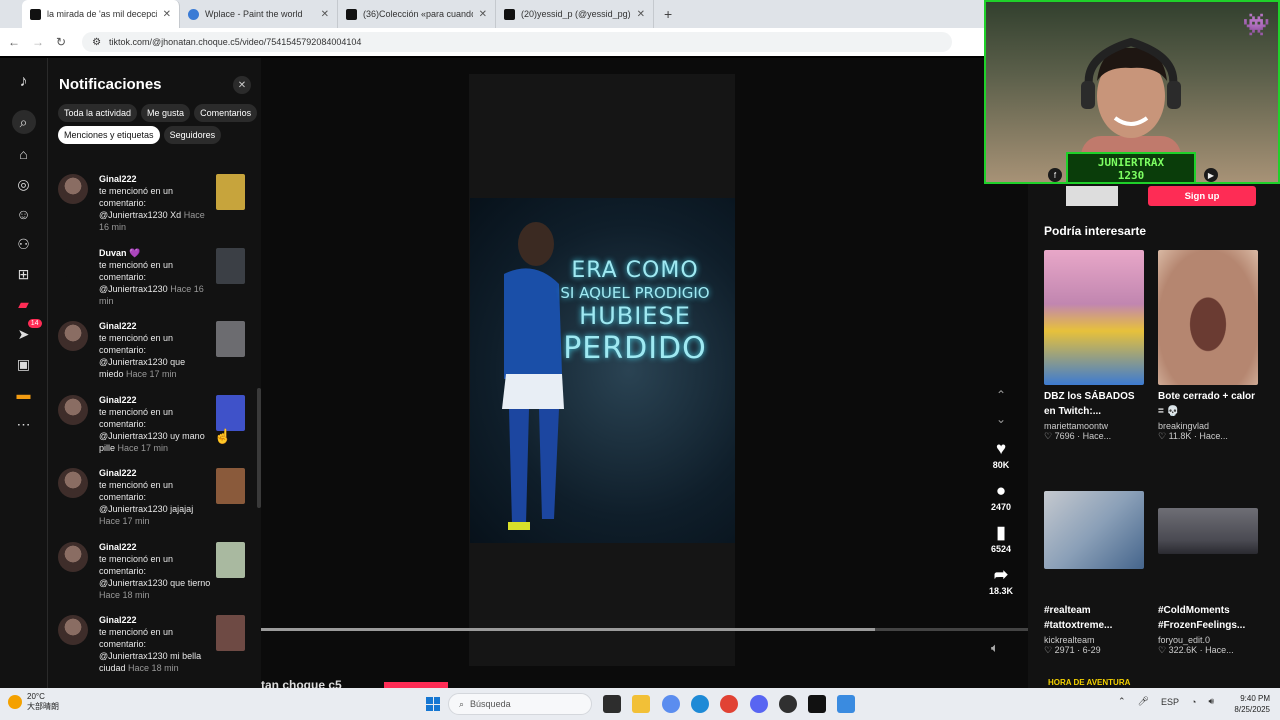  What do you see at coordinates (24, 394) in the screenshot?
I see `coins-icon: ▬` at bounding box center [24, 394].